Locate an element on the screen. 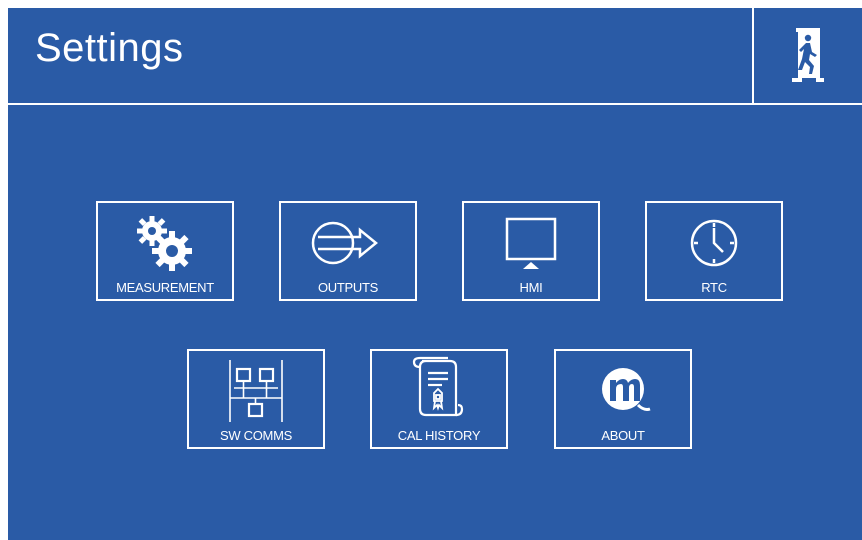  rtc-label: RTC is located at coordinates (714, 287).